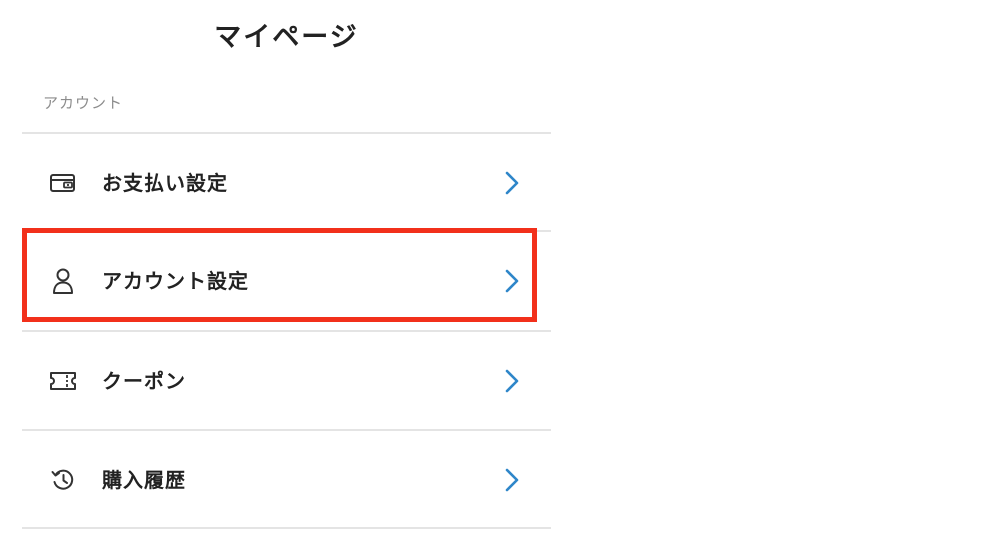 This screenshot has height=550, width=1000. I want to click on menu-item-label: アカウント設定, so click(175, 281).